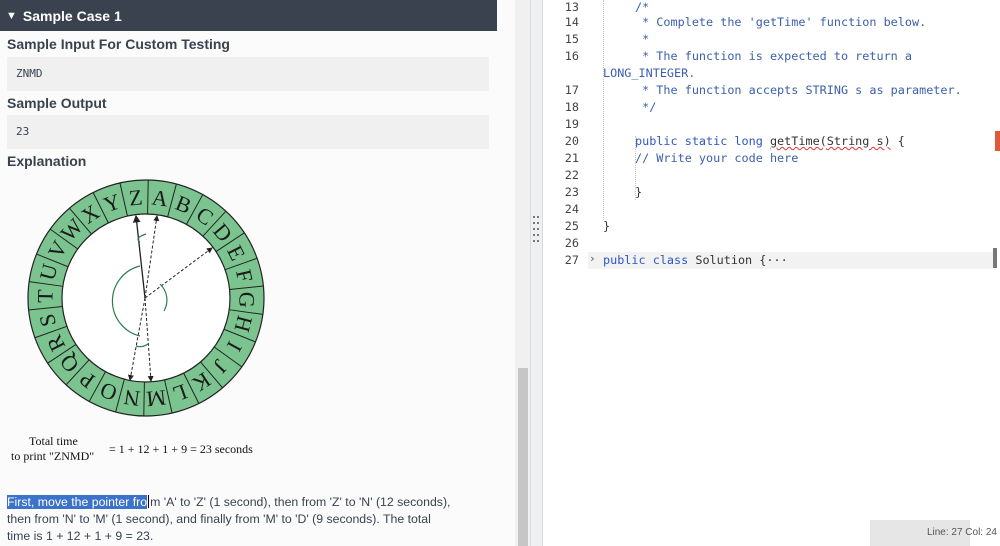 The height and width of the screenshot is (546, 1000). I want to click on explanation-title: Explanation, so click(47, 161).